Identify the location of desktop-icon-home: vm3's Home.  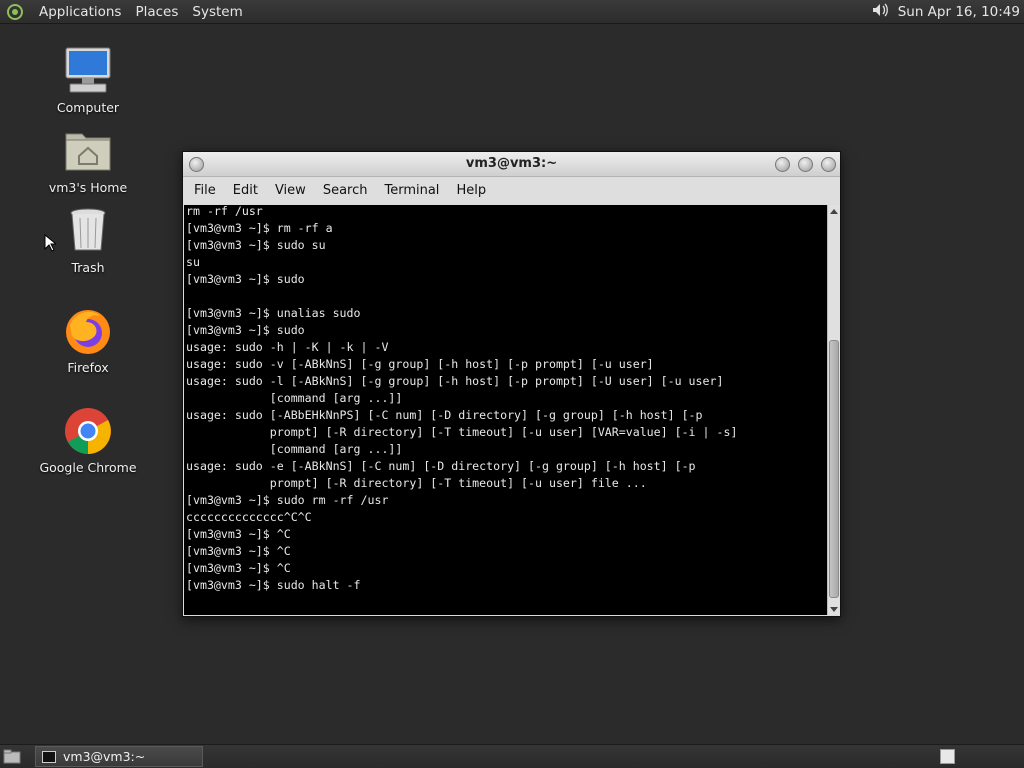
(88, 160).